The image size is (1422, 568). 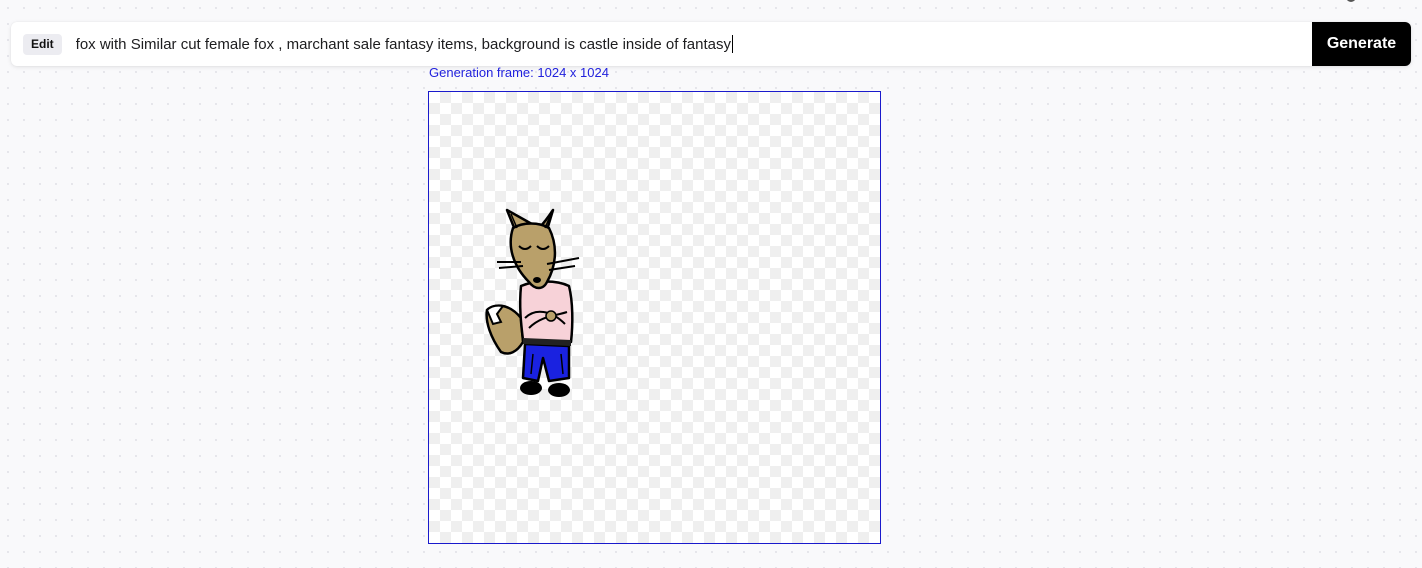 I want to click on generation-frame-label: Generation frame: 1024 x 1024, so click(x=519, y=72).